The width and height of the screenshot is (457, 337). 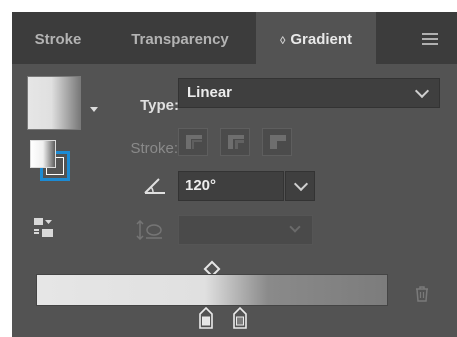 I want to click on type-select: Linear, so click(x=309, y=93).